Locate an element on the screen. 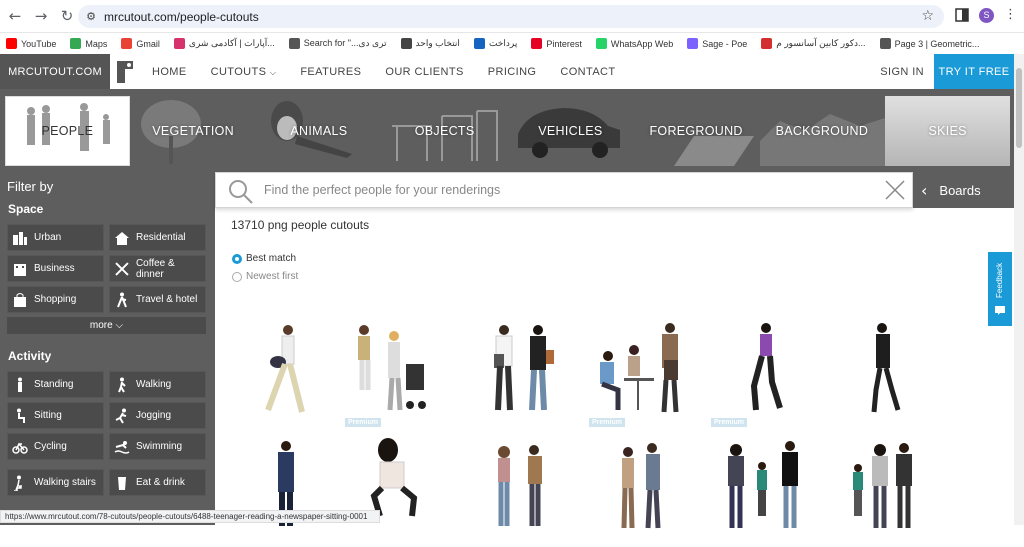  filter-sitting: Sitting is located at coordinates (55, 415).